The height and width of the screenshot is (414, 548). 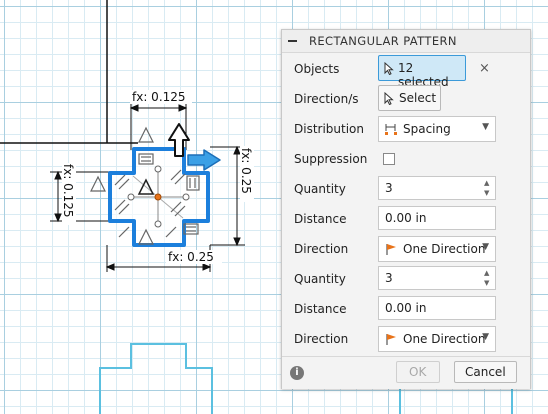 I want to click on clear-selection-icon: ×, so click(x=484, y=68).